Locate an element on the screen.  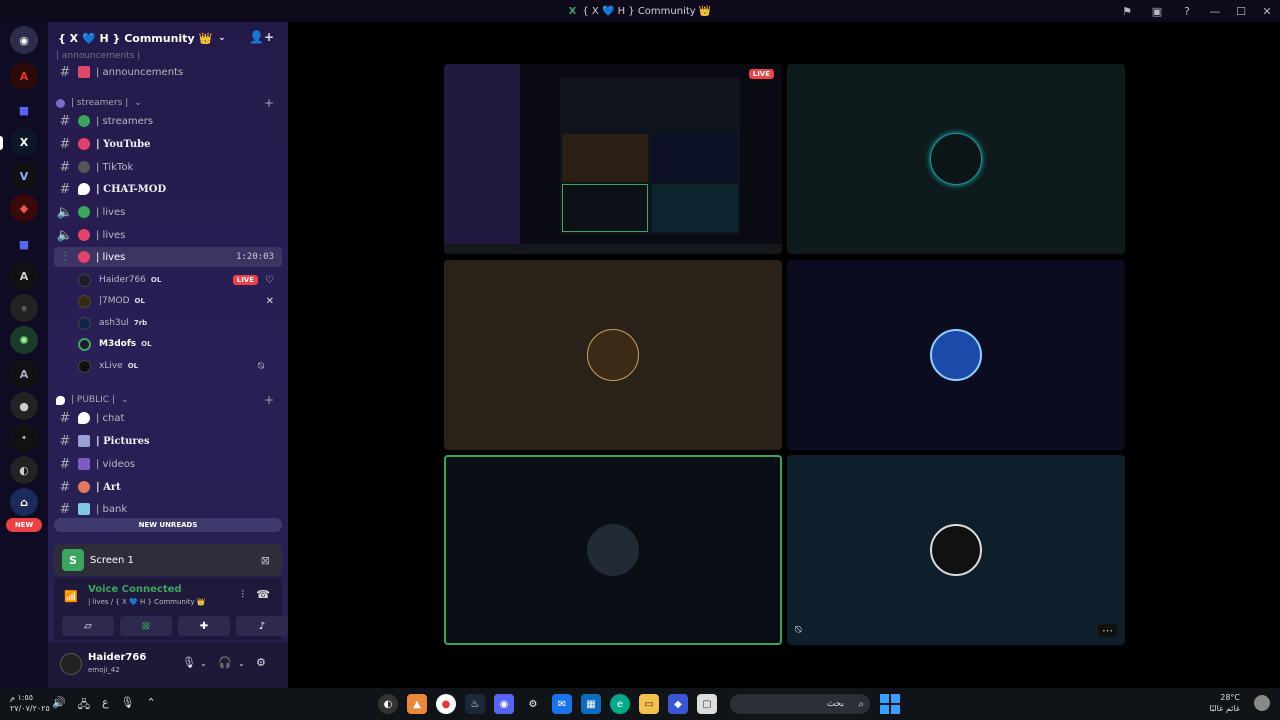
taskbar-search: بحث ⌕ is located at coordinates (800, 704).